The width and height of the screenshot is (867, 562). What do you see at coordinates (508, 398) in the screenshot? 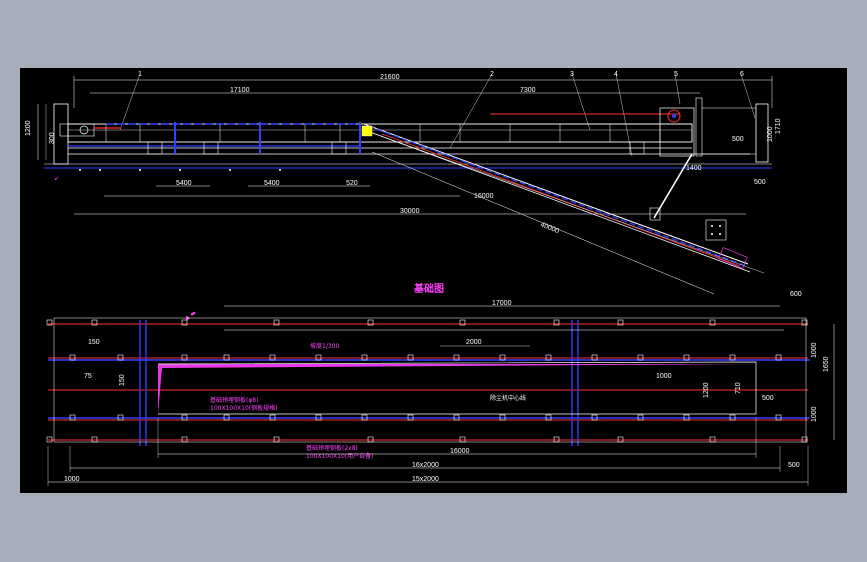
I see `note-center-line: 除尘机中心线` at bounding box center [508, 398].